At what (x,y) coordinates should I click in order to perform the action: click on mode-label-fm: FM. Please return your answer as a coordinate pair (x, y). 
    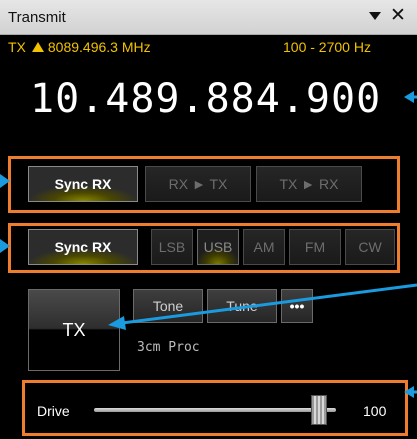
    Looking at the image, I should click on (315, 247).